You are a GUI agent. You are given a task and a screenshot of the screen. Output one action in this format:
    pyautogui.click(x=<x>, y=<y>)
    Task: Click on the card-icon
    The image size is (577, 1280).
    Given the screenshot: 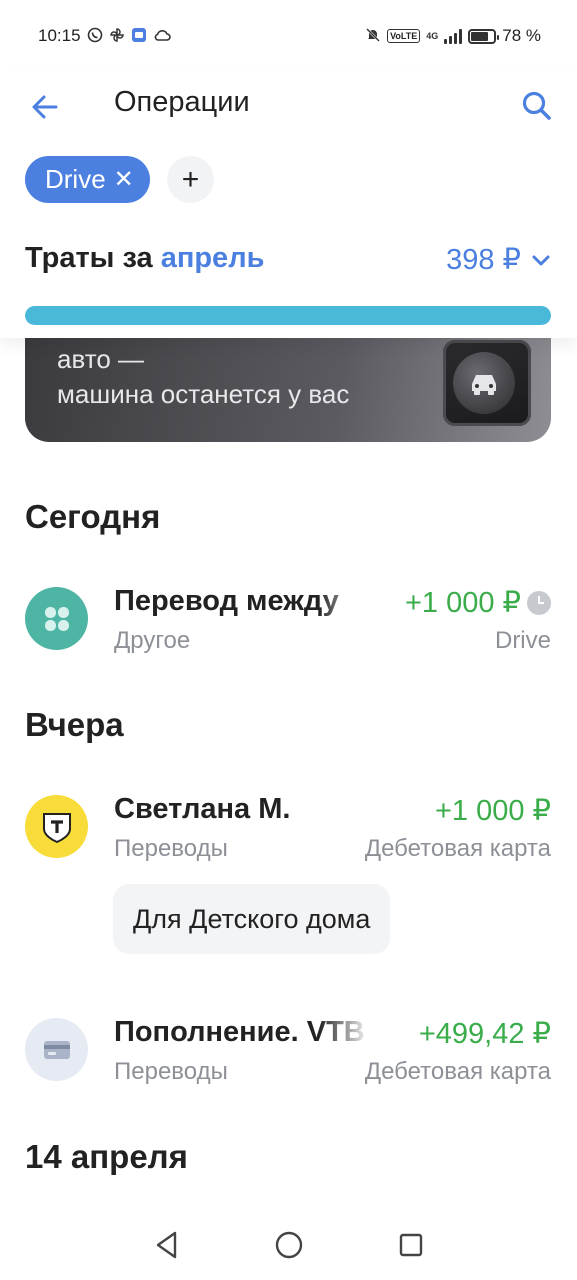 What is the action you would take?
    pyautogui.click(x=56, y=1049)
    